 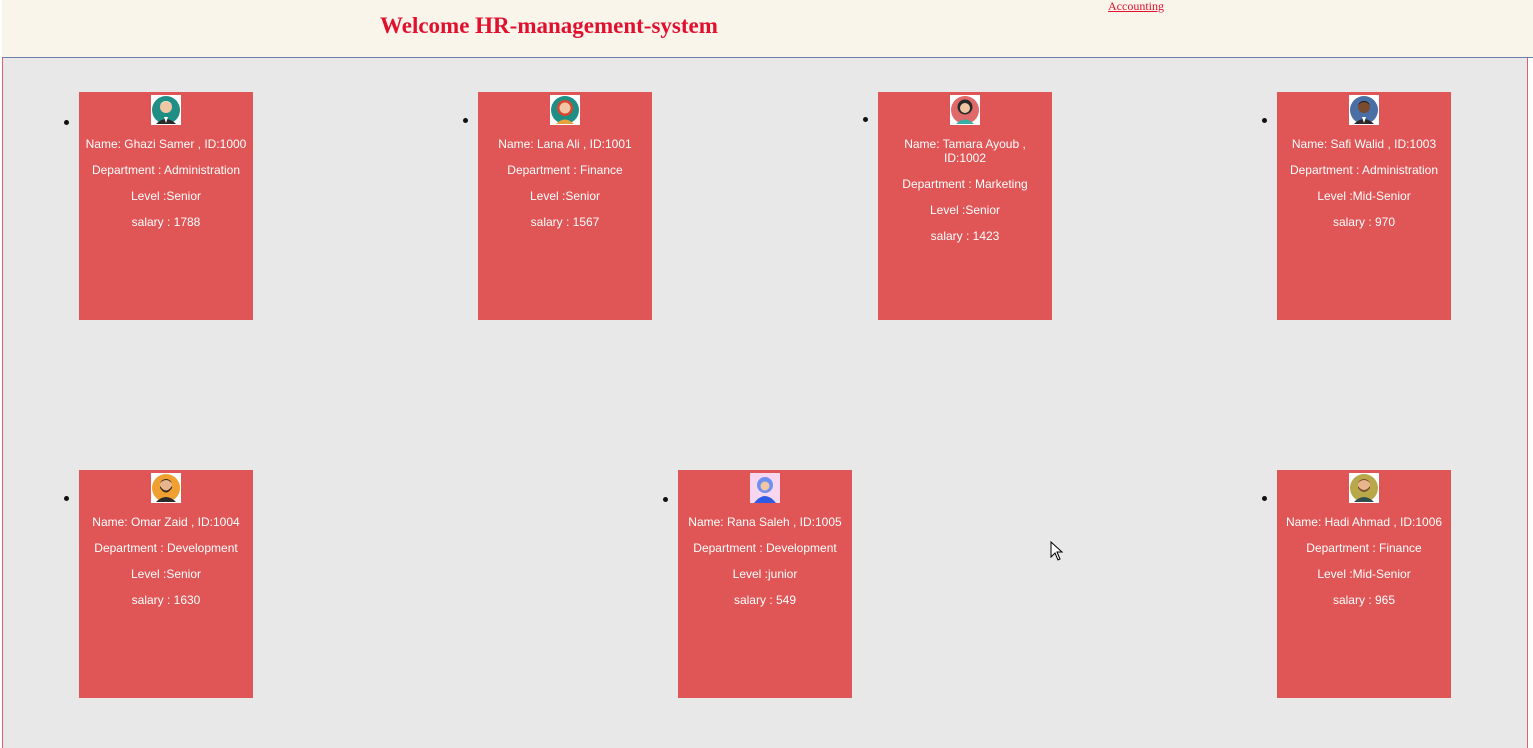 What do you see at coordinates (765, 522) in the screenshot?
I see `employee-name: Name: Rana Saleh , ID:1005` at bounding box center [765, 522].